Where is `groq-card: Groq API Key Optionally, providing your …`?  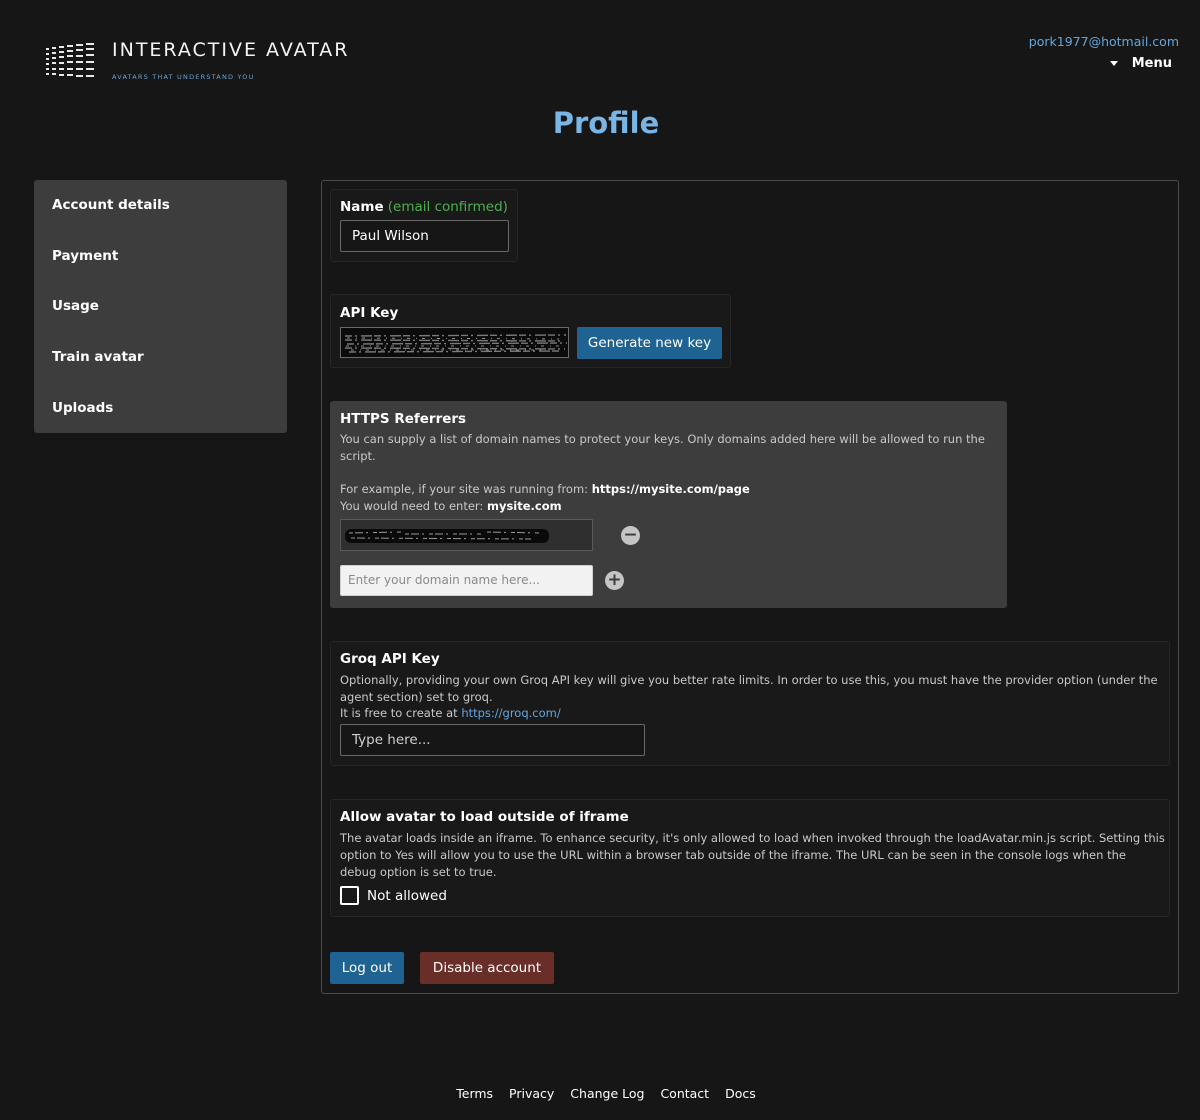
groq-card: Groq API Key Optionally, providing your … is located at coordinates (750, 703).